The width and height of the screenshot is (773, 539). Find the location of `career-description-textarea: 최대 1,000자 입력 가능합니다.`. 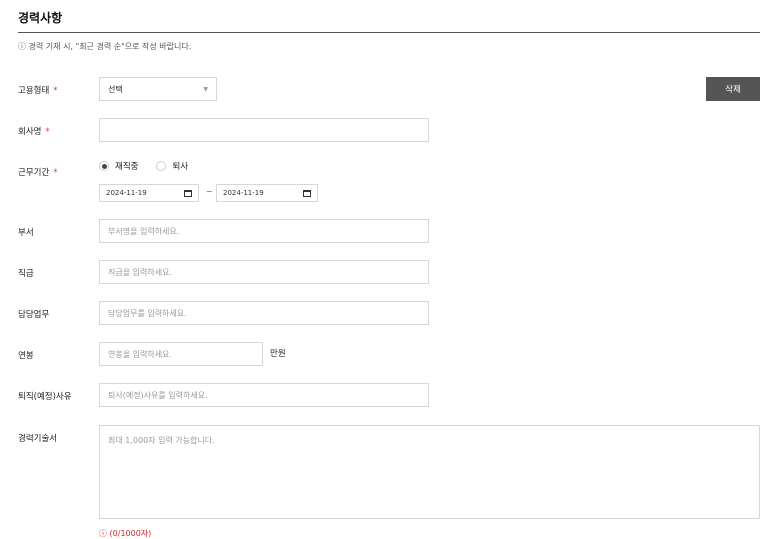

career-description-textarea: 최대 1,000자 입력 가능합니다. is located at coordinates (429, 472).